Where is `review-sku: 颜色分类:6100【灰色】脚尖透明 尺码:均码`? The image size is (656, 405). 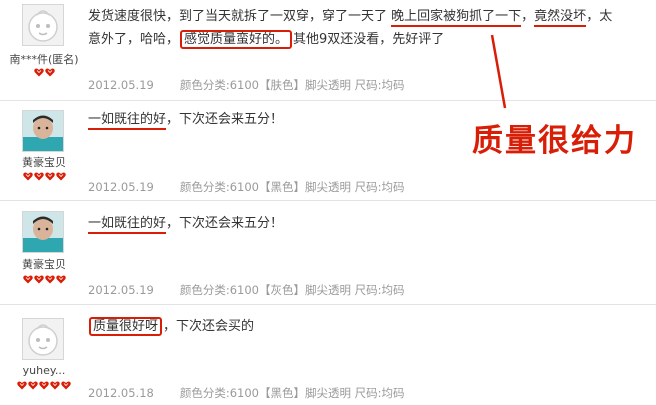 review-sku: 颜色分类:6100【灰色】脚尖透明 尺码:均码 is located at coordinates (292, 290).